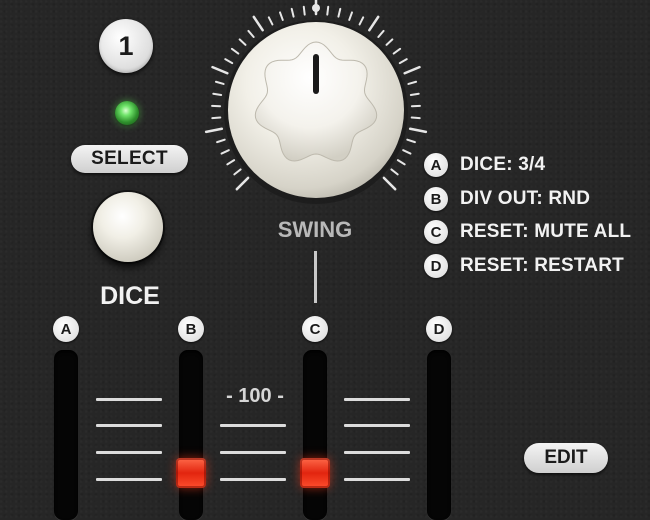 The width and height of the screenshot is (650, 520). Describe the element at coordinates (127, 113) in the screenshot. I see `select-led` at that location.